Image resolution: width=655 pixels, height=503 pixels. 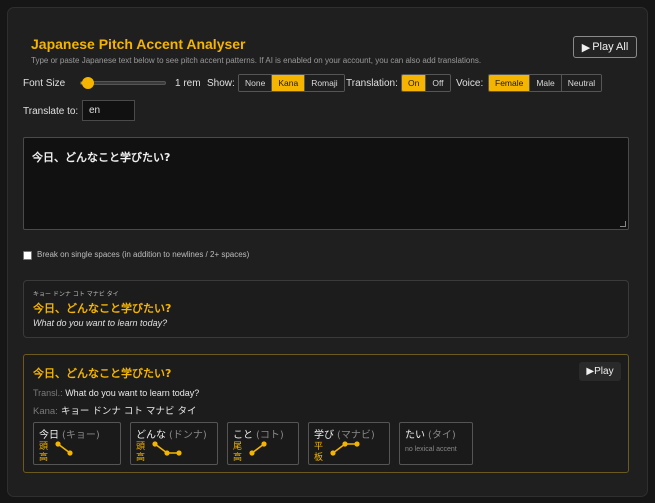 I want to click on preview-translation: What do you want to learn today?, so click(x=100, y=323).